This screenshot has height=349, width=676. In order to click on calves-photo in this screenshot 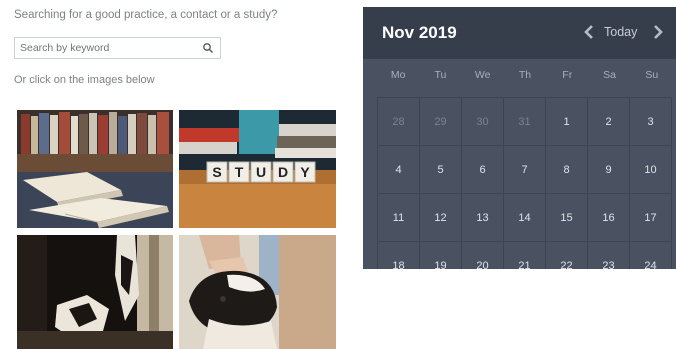, I will do `click(95, 292)`.